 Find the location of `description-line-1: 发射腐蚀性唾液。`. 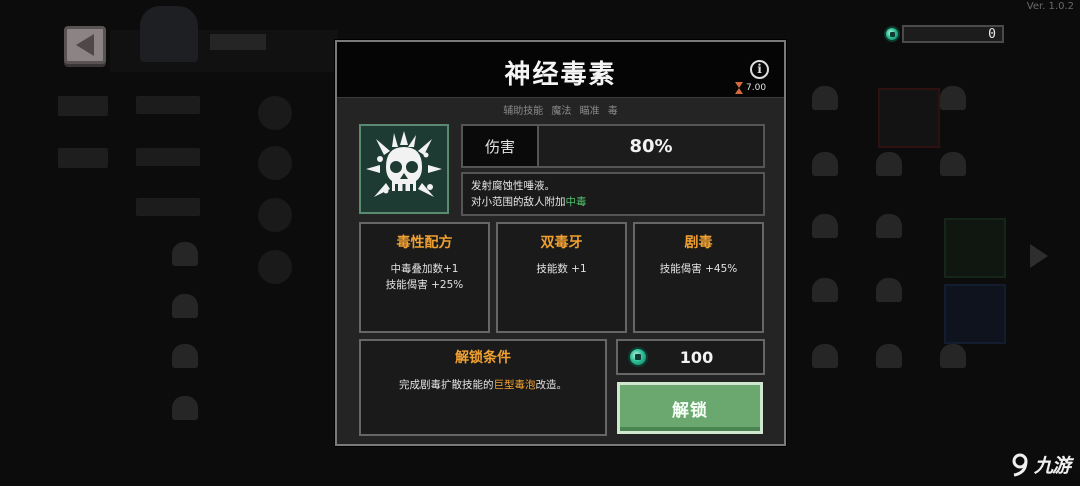

description-line-1: 发射腐蚀性唾液。 is located at coordinates (513, 186).